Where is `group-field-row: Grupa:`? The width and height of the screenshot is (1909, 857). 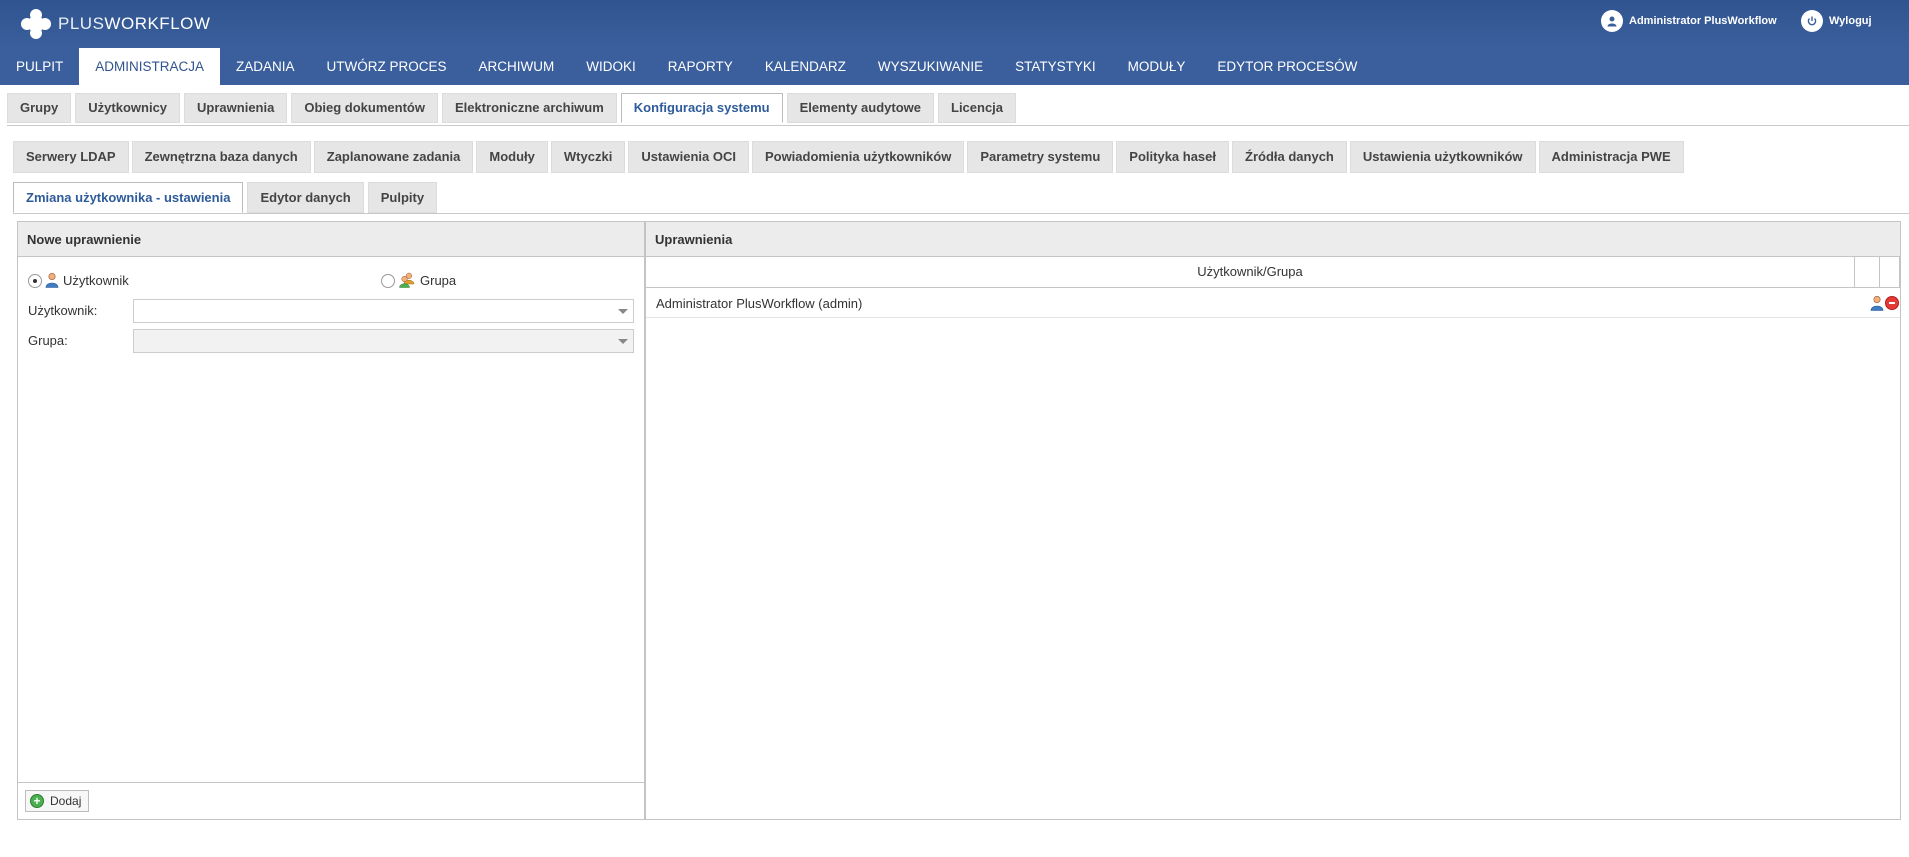
group-field-row: Grupa: is located at coordinates (331, 341).